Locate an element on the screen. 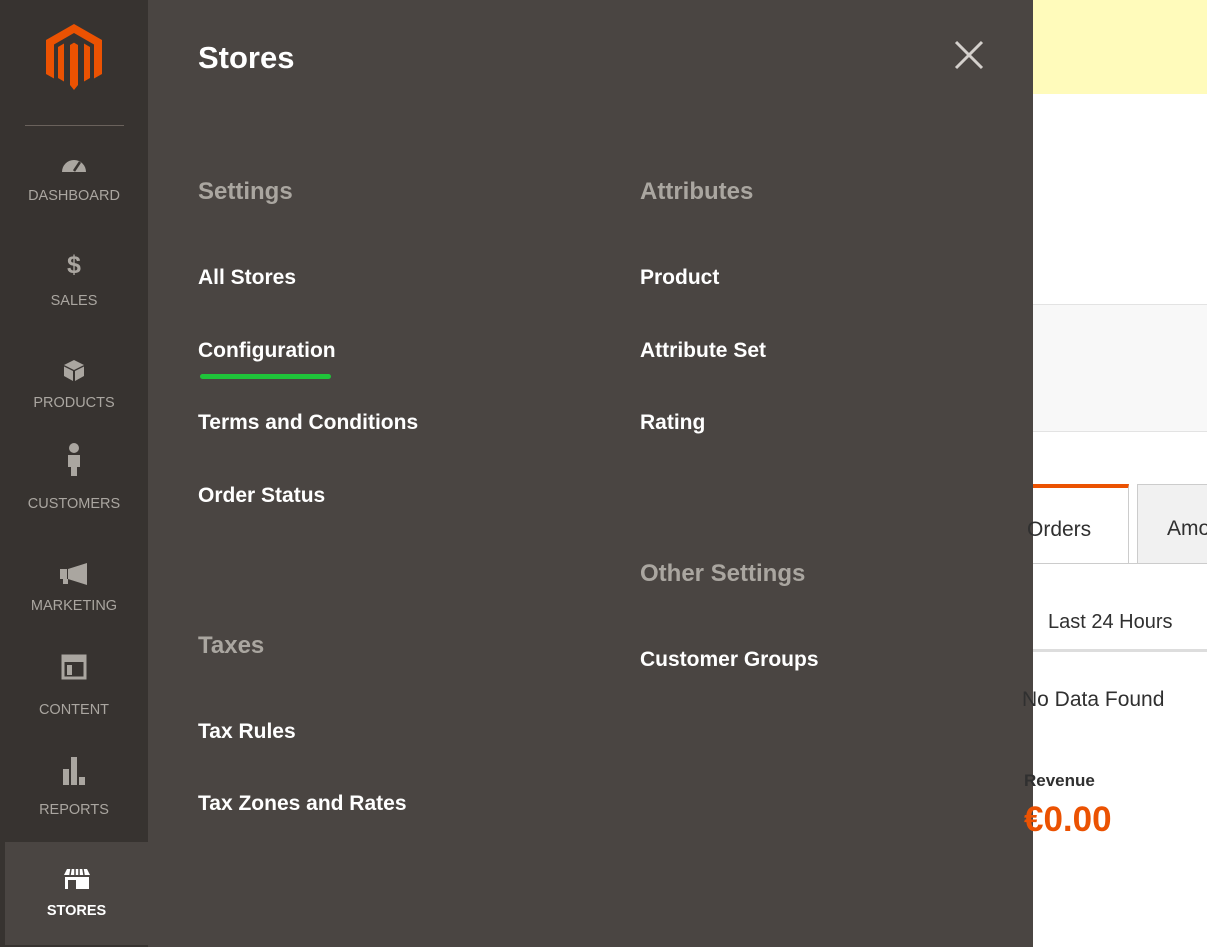 This screenshot has width=1207, height=947. logo-separator is located at coordinates (74, 125).